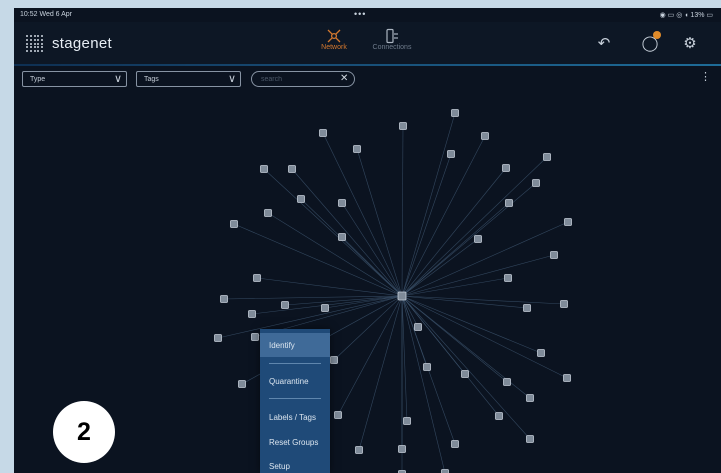 This screenshot has width=721, height=473. What do you see at coordinates (686, 15) in the screenshot?
I see `system-indicators: ◉ ▭ ◎ ◖ 13% ▭` at bounding box center [686, 15].